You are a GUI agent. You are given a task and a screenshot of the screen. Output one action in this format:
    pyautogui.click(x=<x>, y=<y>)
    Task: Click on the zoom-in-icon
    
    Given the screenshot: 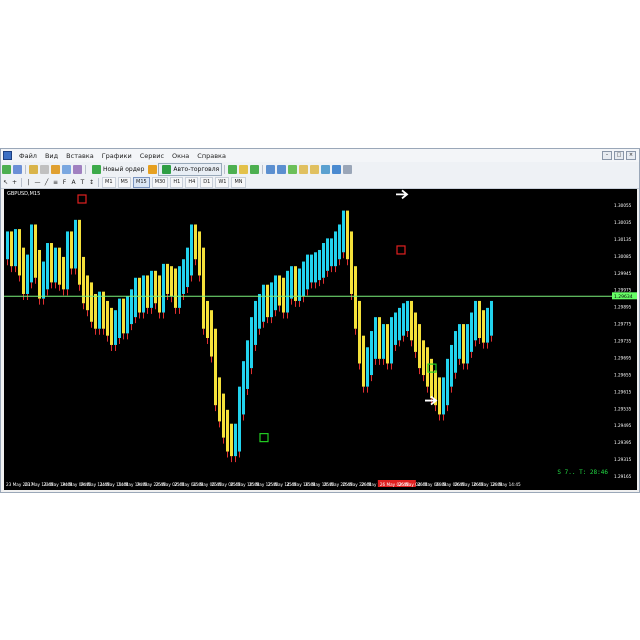 What is the action you would take?
    pyautogui.click(x=271, y=169)
    